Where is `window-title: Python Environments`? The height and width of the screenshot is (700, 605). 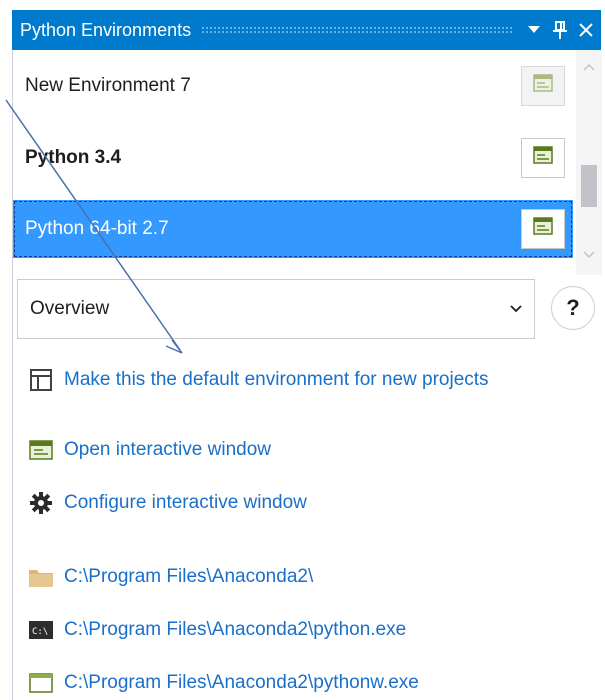 window-title: Python Environments is located at coordinates (106, 29).